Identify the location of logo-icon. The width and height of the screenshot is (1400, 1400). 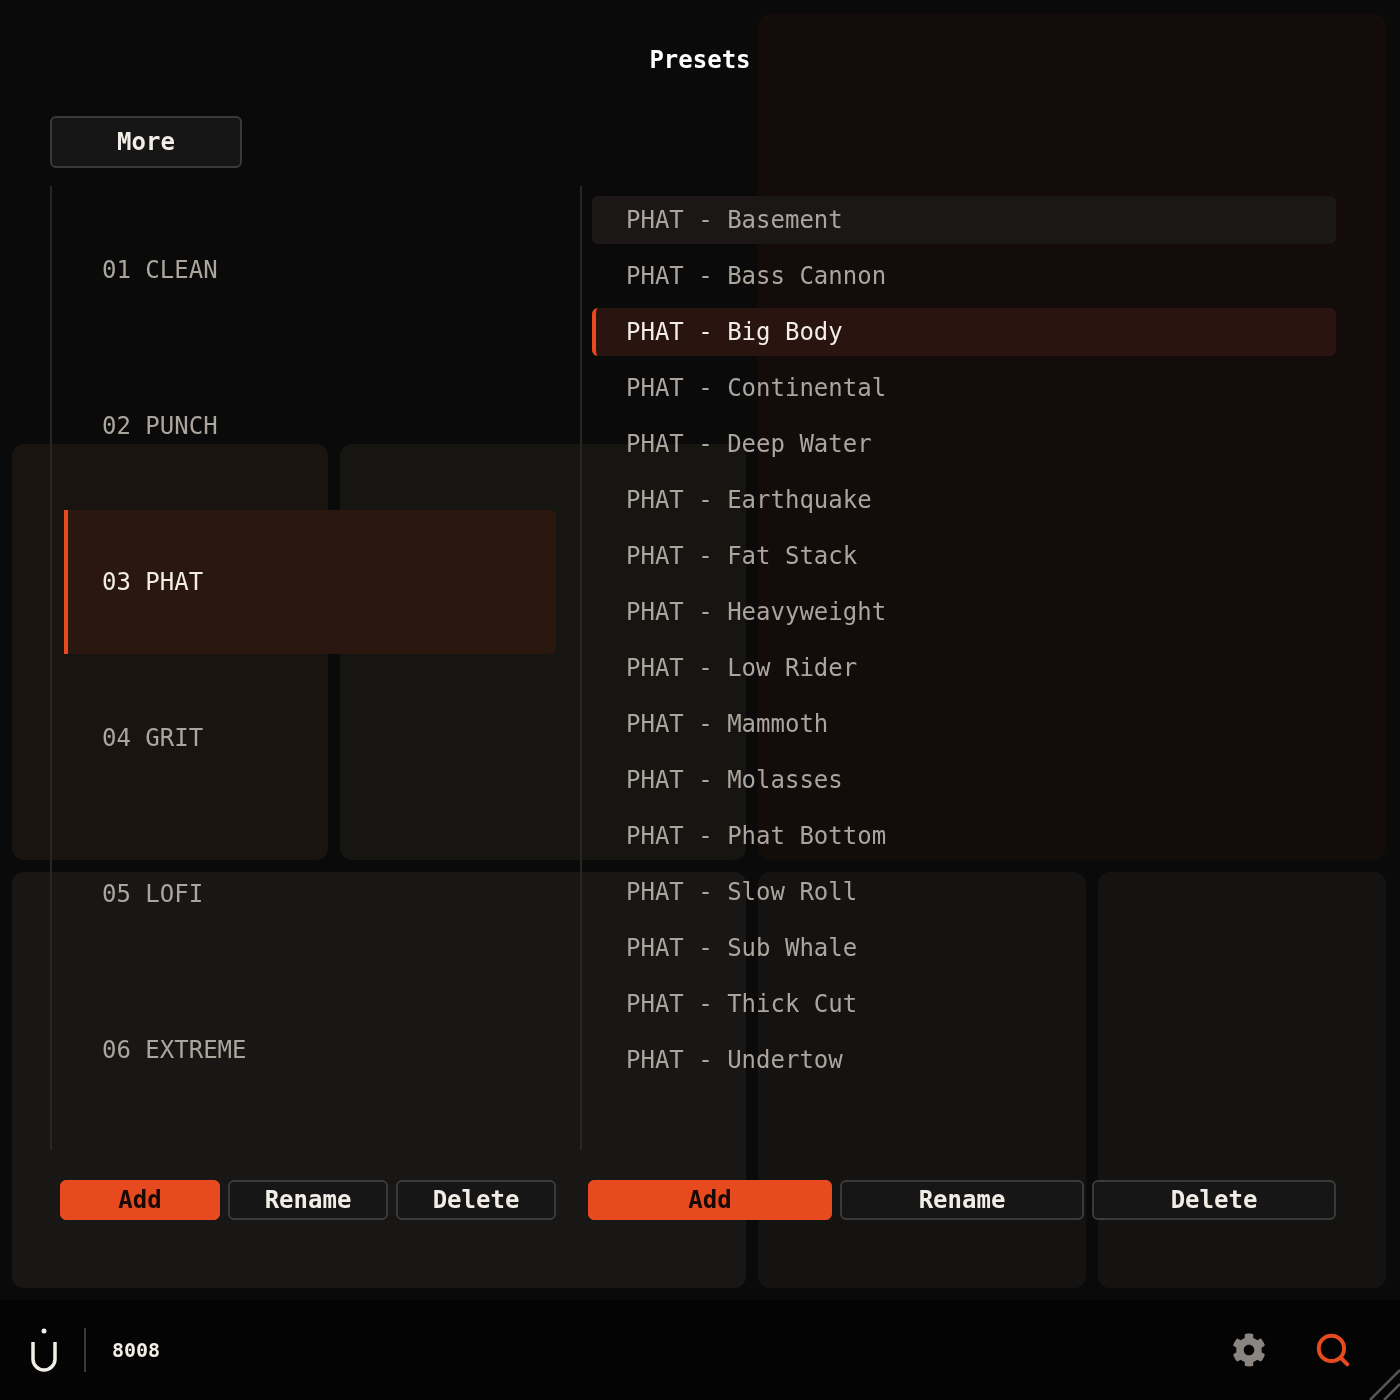
(44, 1350).